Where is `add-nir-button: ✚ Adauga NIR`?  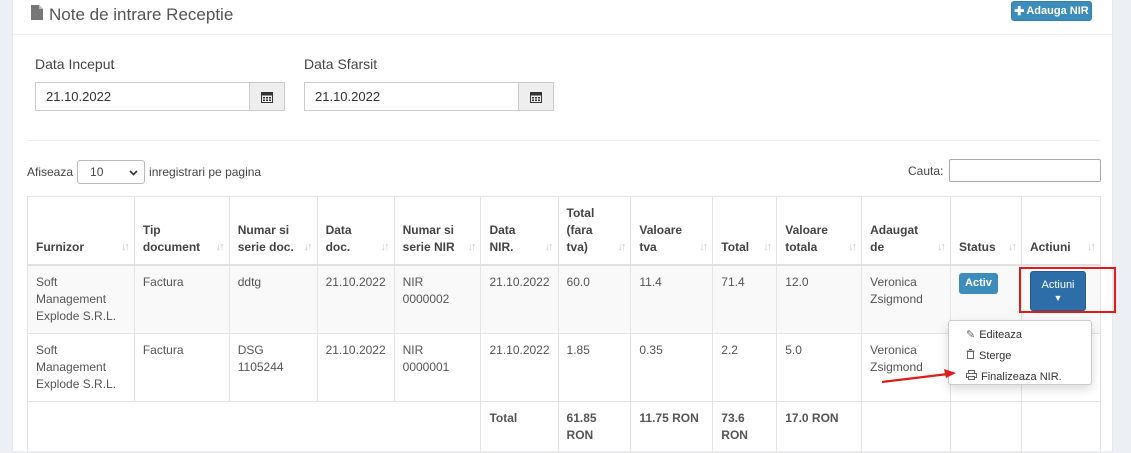 add-nir-button: ✚ Adauga NIR is located at coordinates (1051, 11).